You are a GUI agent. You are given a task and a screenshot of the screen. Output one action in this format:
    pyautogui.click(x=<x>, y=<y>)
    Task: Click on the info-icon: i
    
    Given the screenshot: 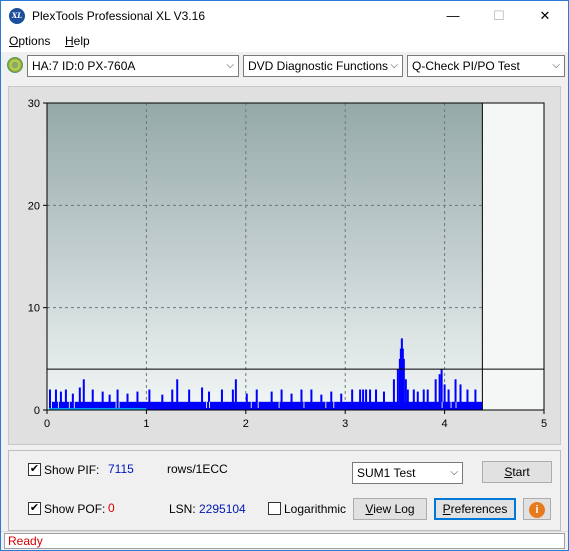 What is the action you would take?
    pyautogui.click(x=537, y=510)
    